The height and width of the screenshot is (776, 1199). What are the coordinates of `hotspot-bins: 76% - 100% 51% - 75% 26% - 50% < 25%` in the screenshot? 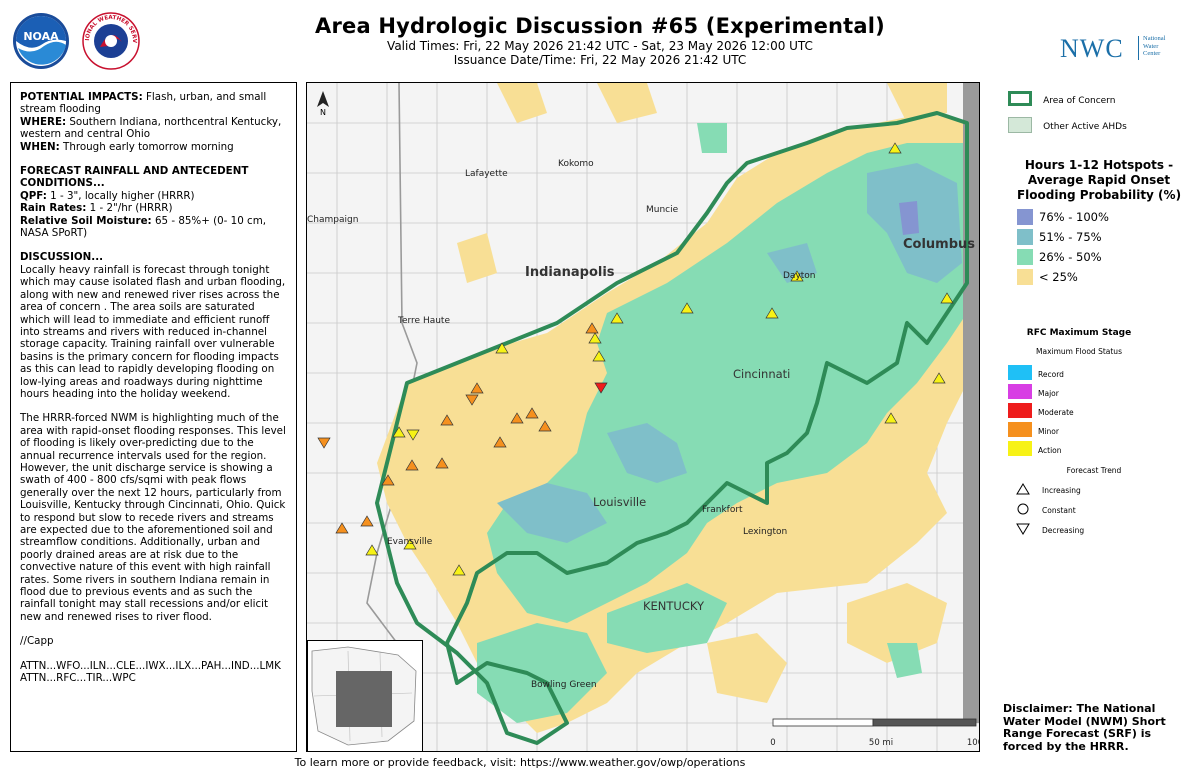 It's located at (1063, 246).